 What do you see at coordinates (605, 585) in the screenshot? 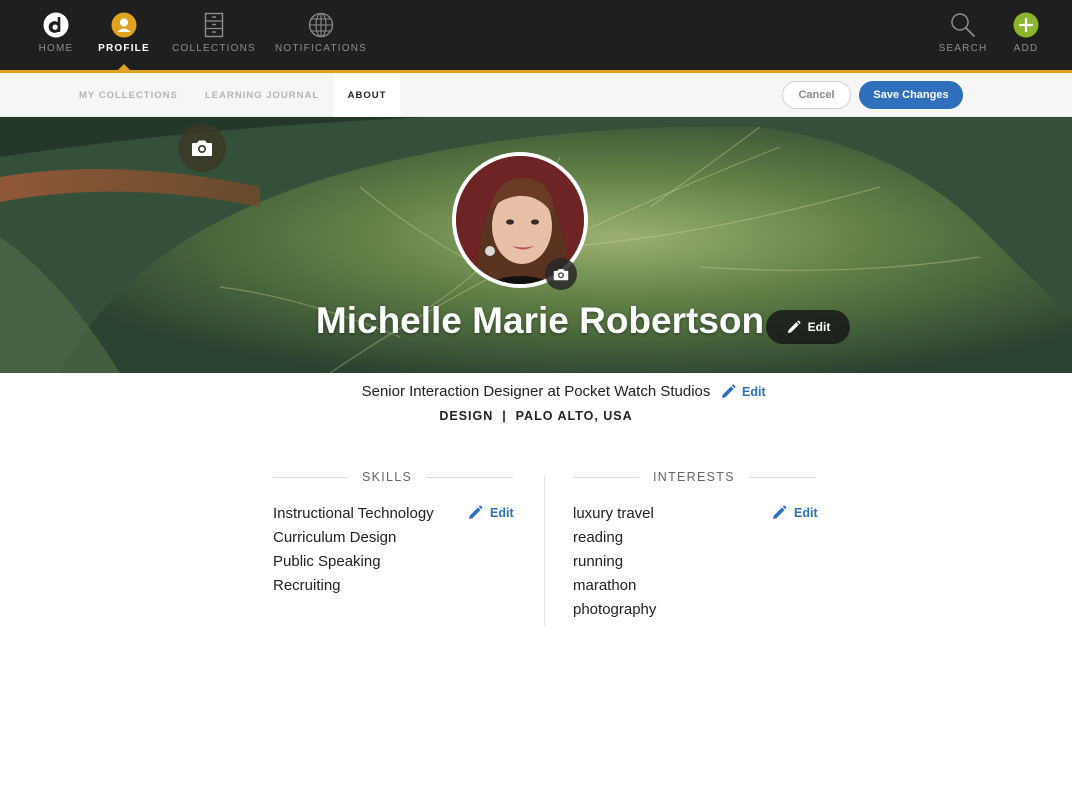
I see `list-item: marathon` at bounding box center [605, 585].